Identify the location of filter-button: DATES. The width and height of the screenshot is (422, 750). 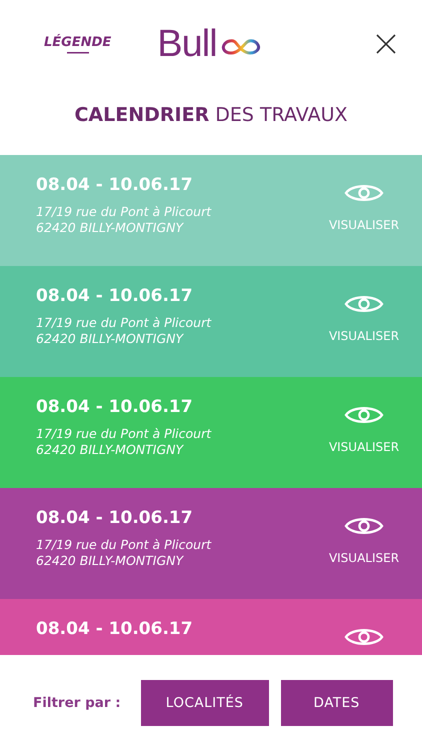
(336, 703).